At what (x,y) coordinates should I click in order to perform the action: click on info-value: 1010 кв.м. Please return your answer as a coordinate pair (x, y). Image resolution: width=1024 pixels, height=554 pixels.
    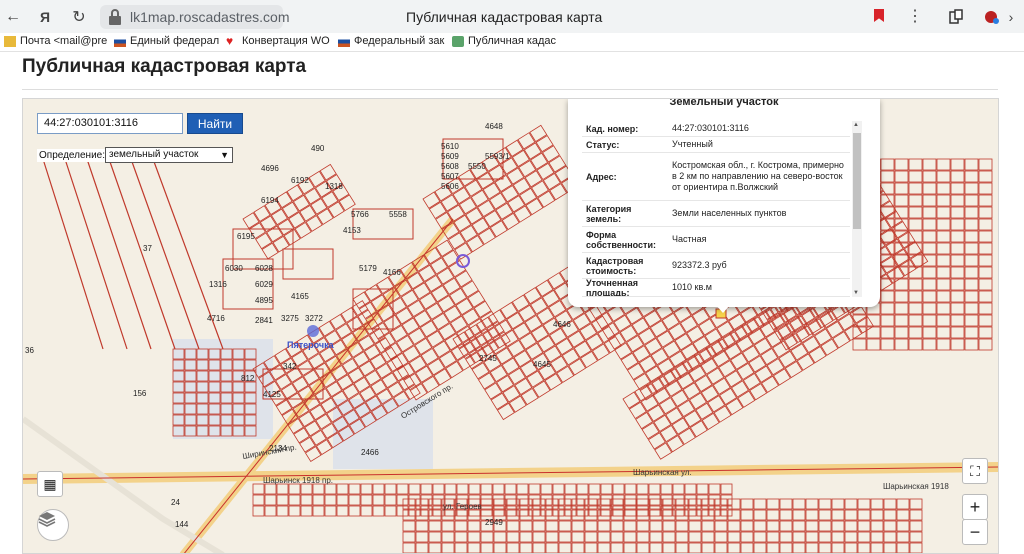
    Looking at the image, I should click on (692, 287).